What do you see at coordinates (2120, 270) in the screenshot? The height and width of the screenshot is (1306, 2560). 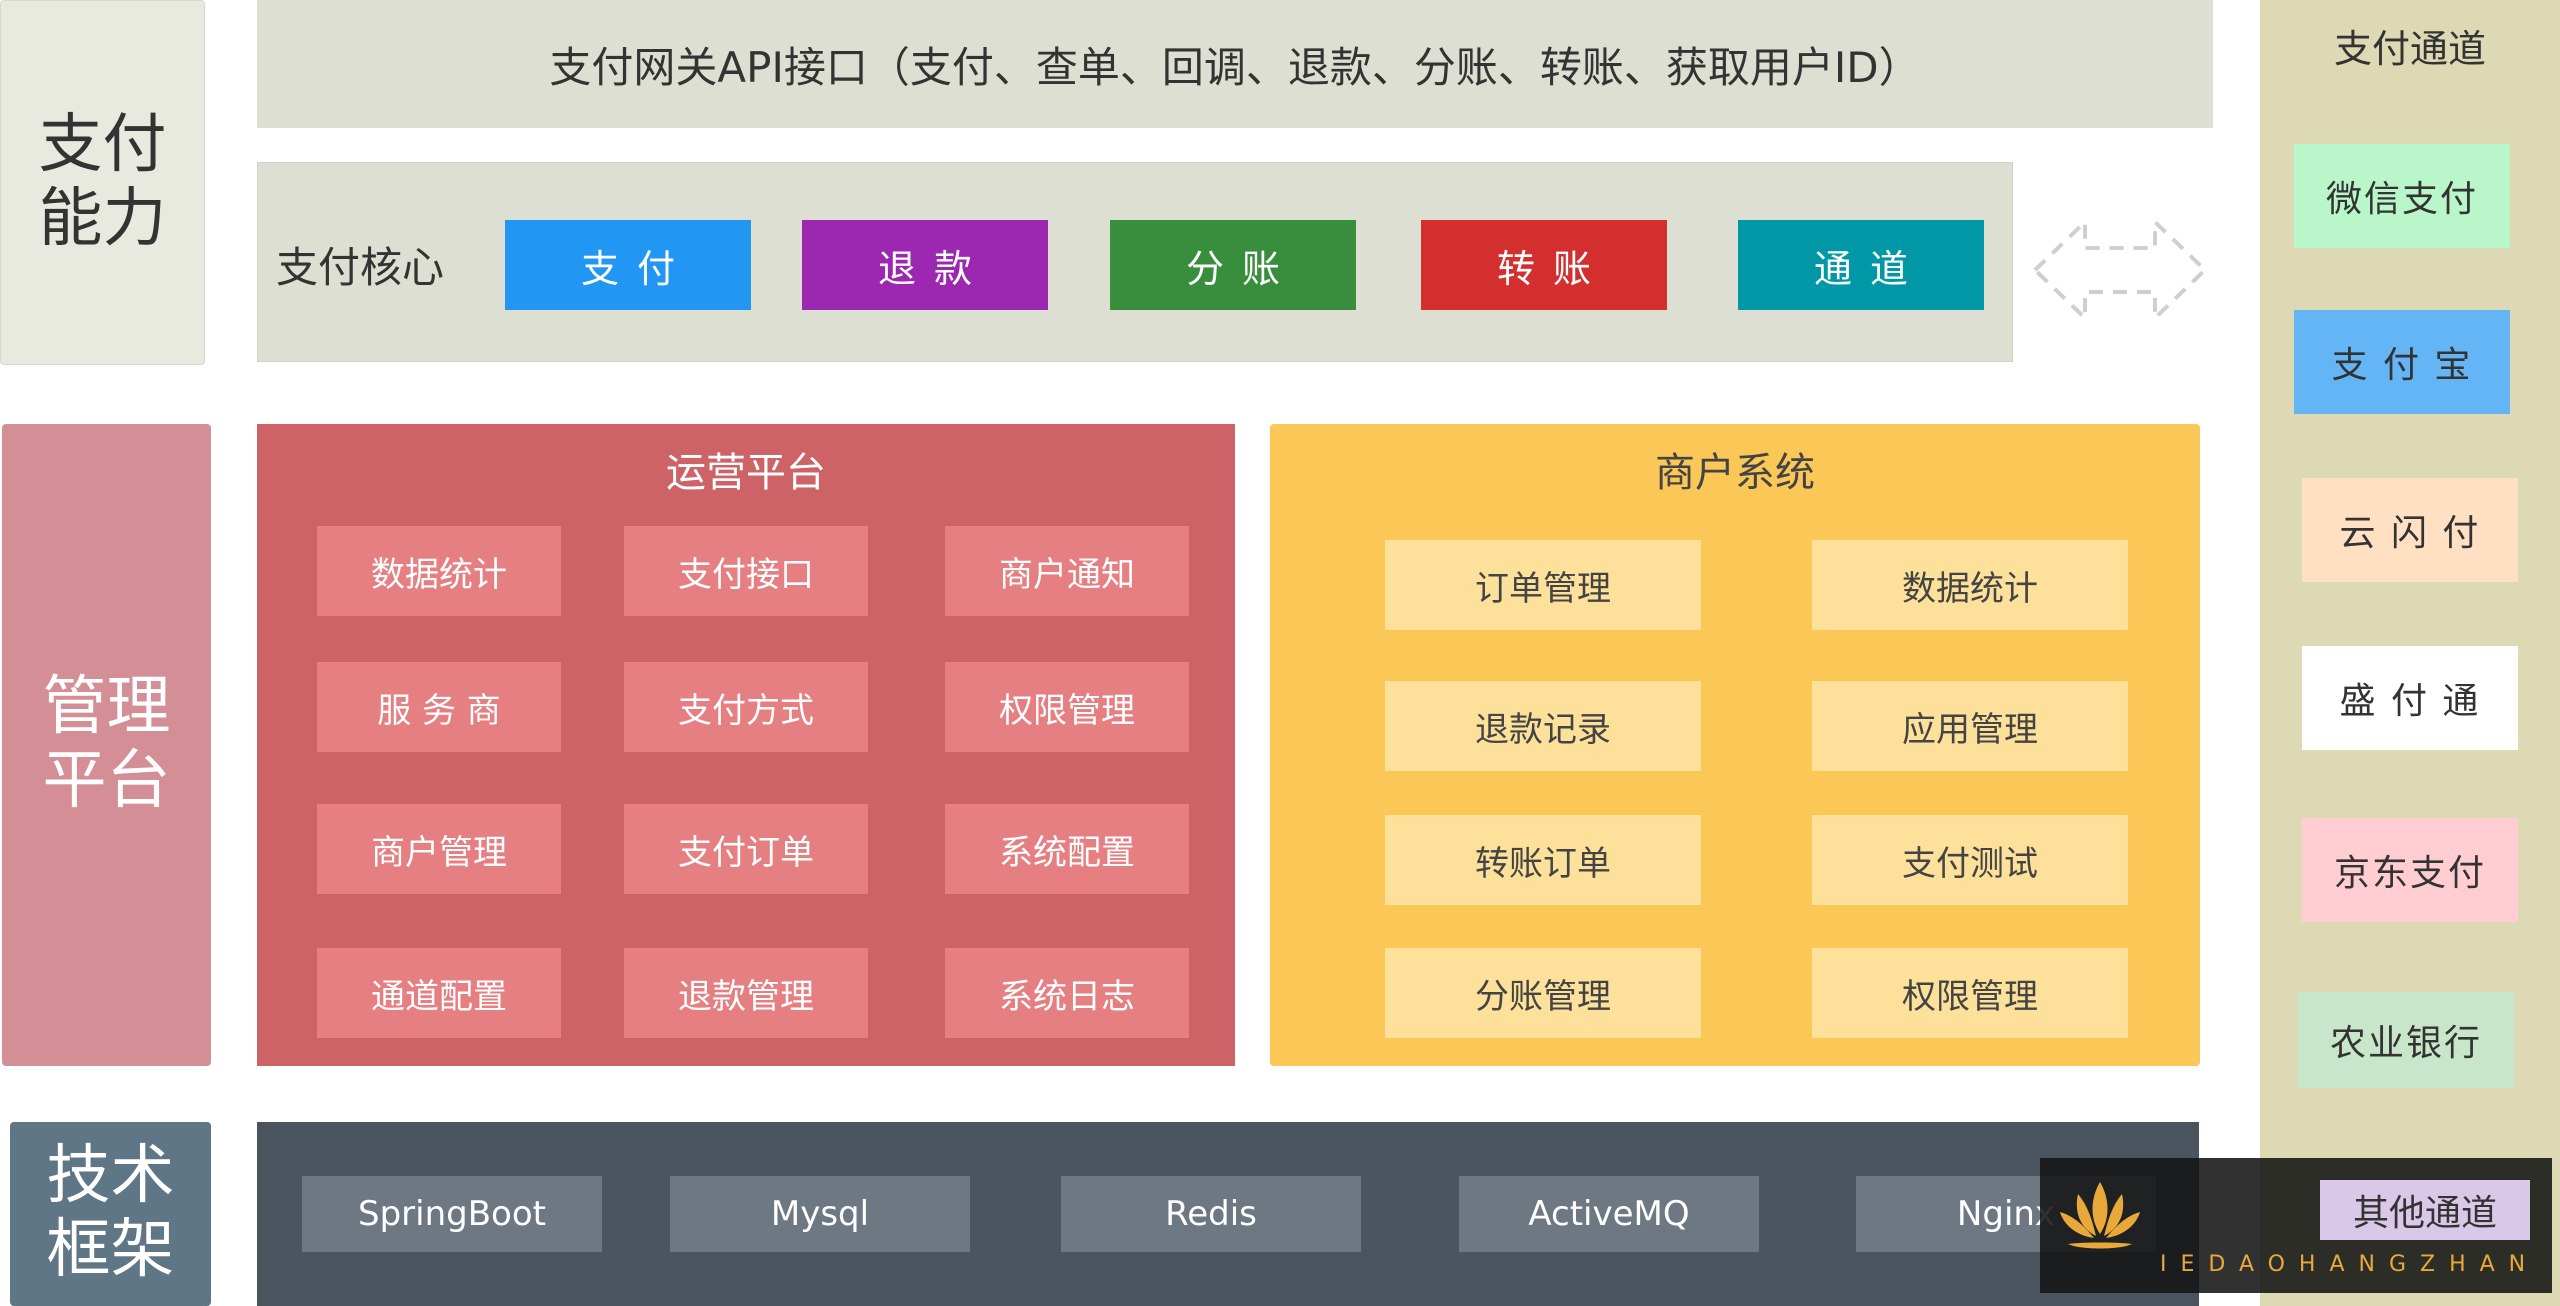 I see `bidirectional-arrow-icon` at bounding box center [2120, 270].